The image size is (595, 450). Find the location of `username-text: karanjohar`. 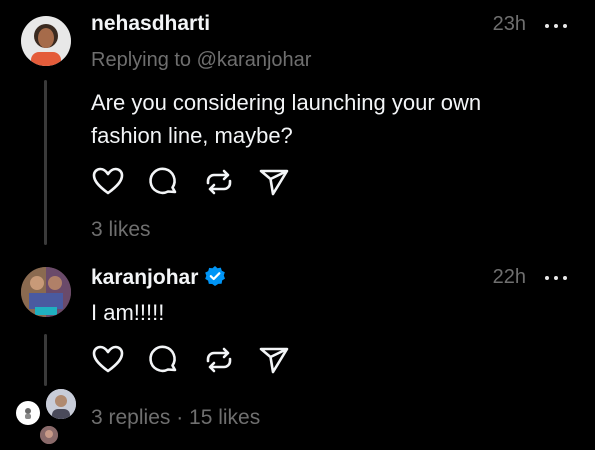

username-text: karanjohar is located at coordinates (145, 277).